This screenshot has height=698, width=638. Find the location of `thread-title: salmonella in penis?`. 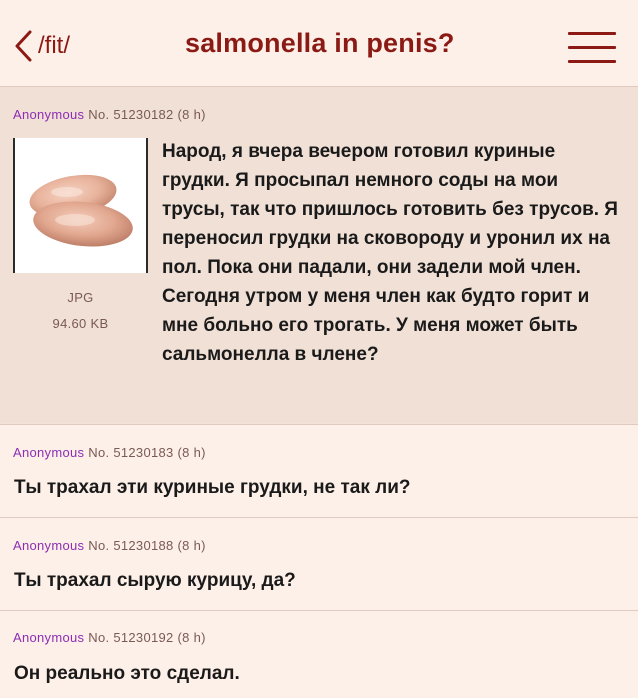

thread-title: salmonella in penis? is located at coordinates (320, 43).